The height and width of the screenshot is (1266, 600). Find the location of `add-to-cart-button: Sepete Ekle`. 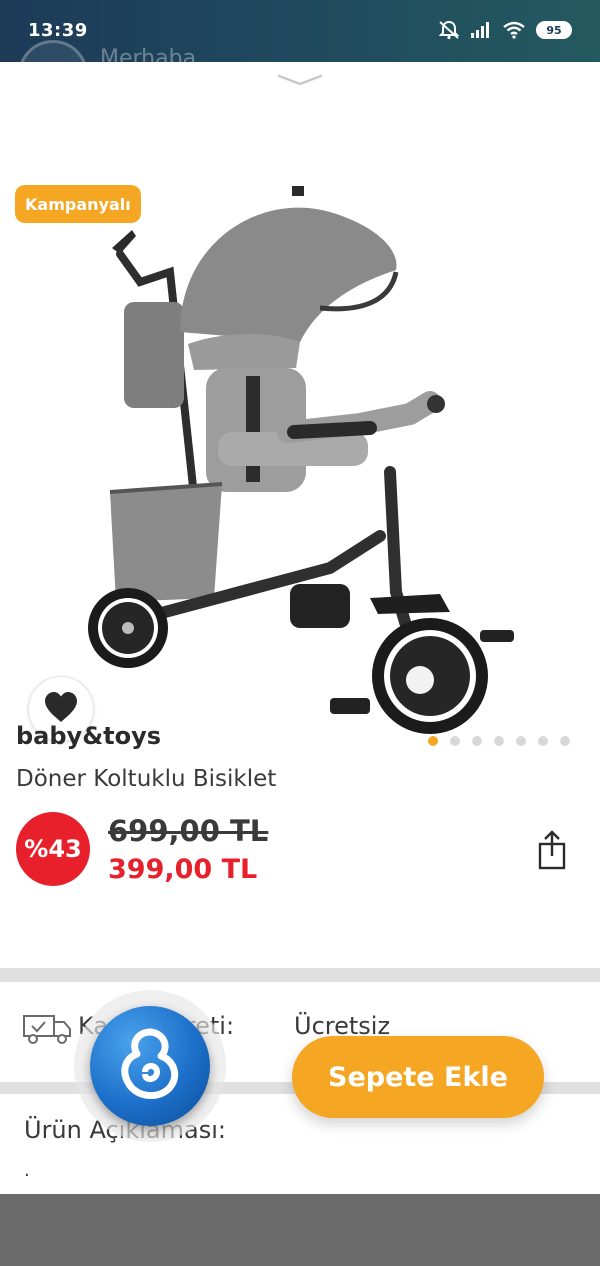

add-to-cart-button: Sepete Ekle is located at coordinates (418, 1077).